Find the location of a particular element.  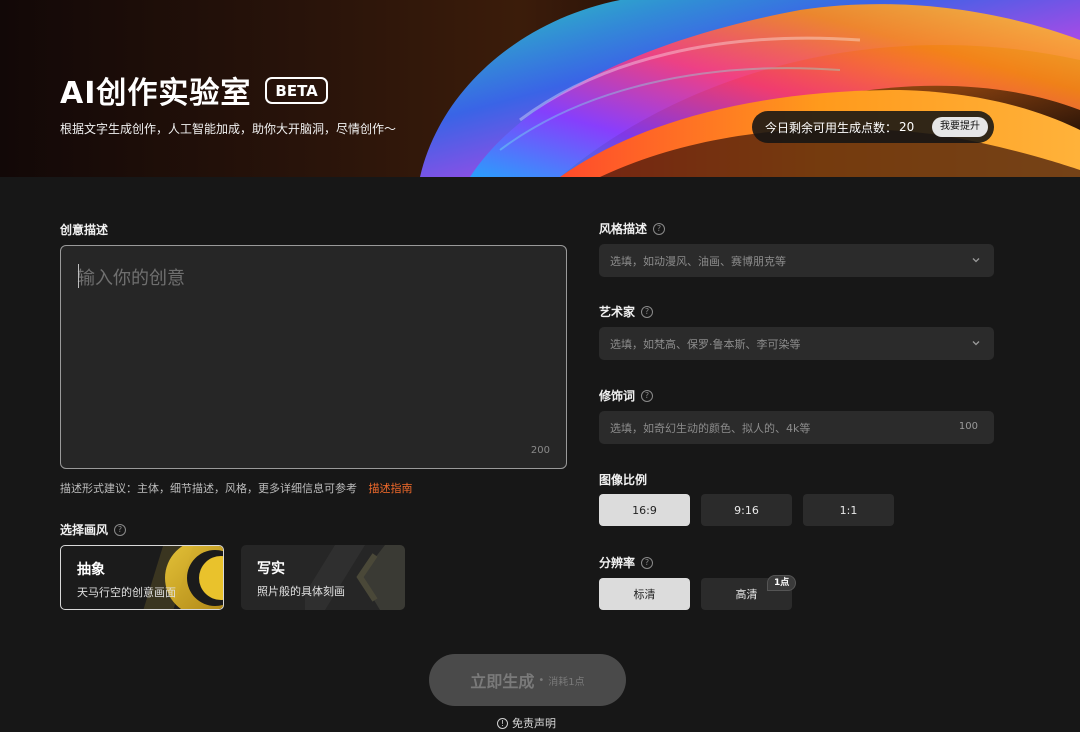

generate-cost: 消耗1点 is located at coordinates (566, 682).